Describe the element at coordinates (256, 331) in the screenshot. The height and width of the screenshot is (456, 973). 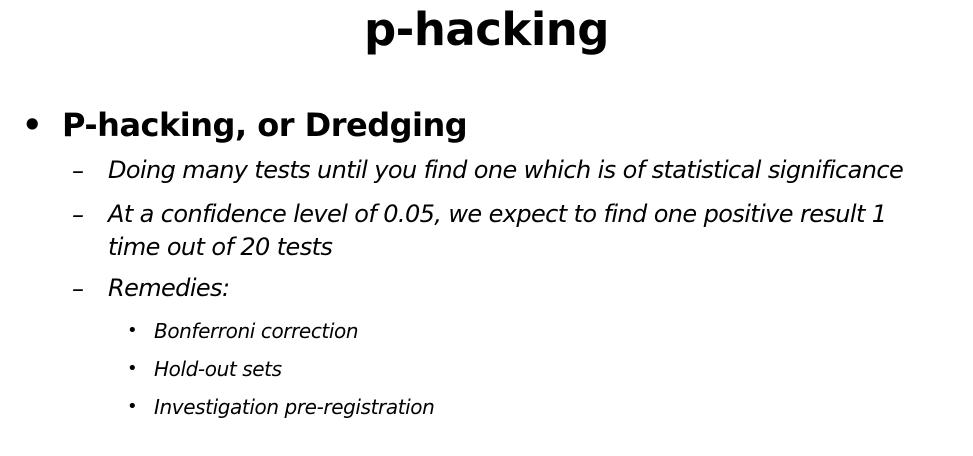
I see `remedy-bonferroni-correction: Bonferroni correction` at that location.